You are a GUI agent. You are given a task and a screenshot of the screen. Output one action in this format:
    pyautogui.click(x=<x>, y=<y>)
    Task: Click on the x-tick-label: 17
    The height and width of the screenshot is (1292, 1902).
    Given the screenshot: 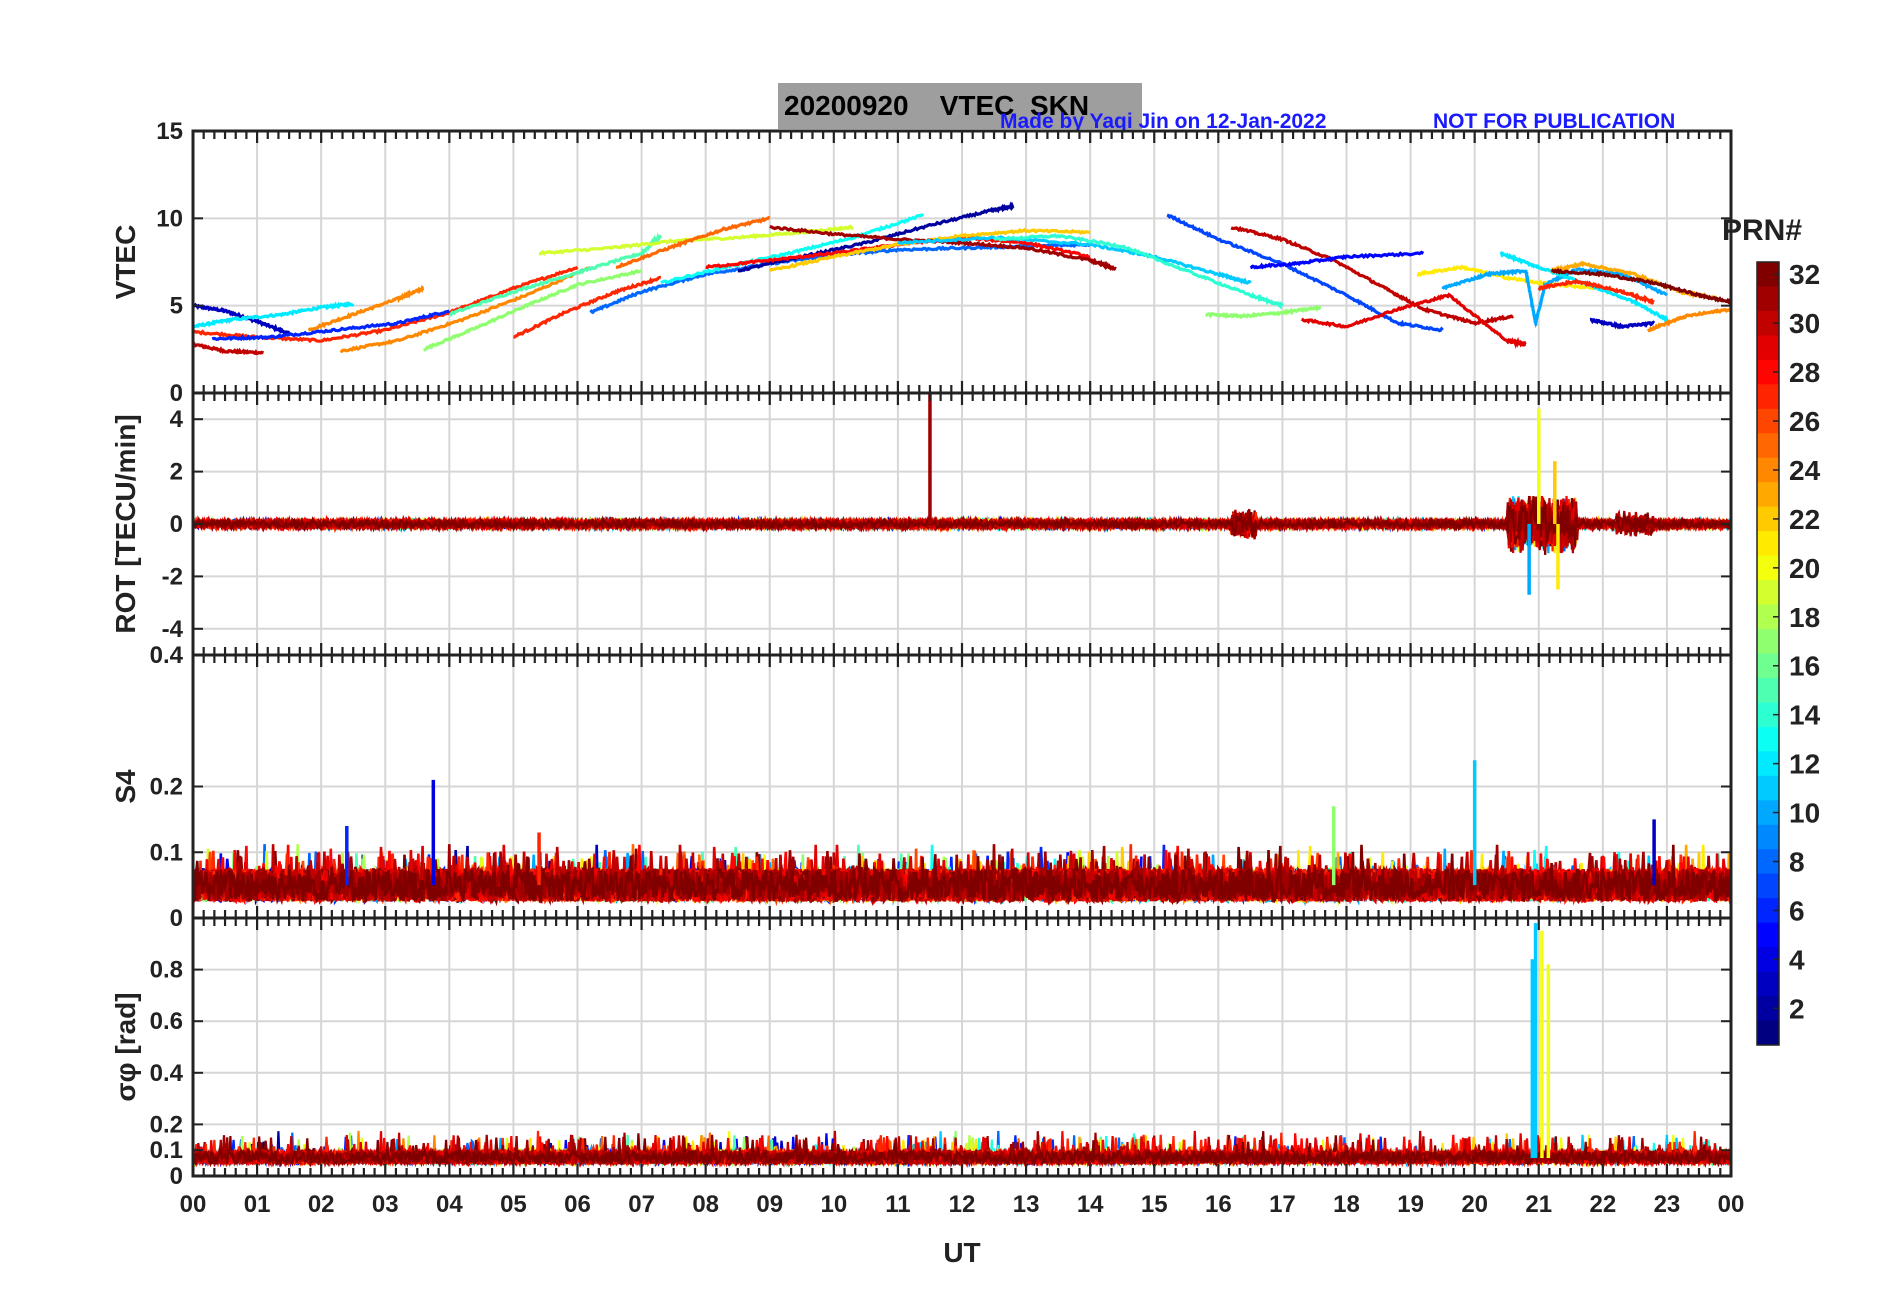 What is the action you would take?
    pyautogui.click(x=1282, y=1204)
    